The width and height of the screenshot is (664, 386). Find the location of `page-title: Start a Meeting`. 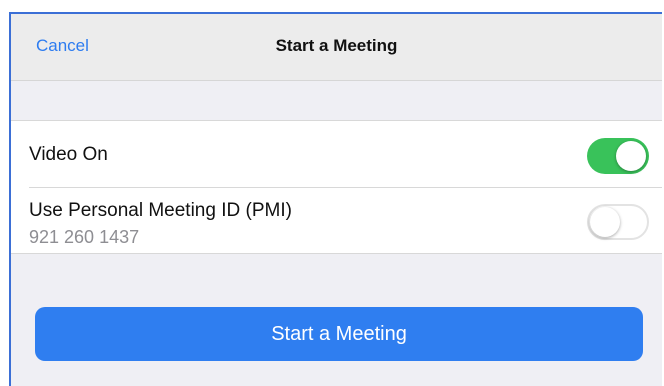

page-title: Start a Meeting is located at coordinates (336, 45).